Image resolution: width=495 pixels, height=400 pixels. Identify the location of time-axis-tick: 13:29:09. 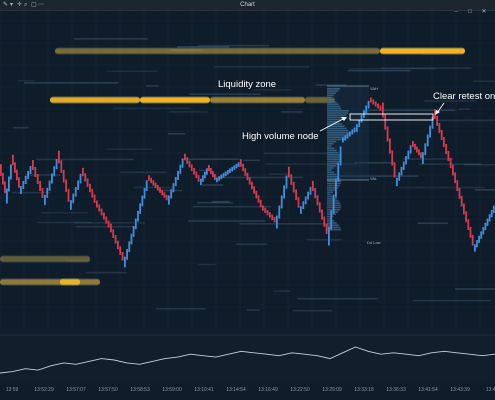
(332, 390).